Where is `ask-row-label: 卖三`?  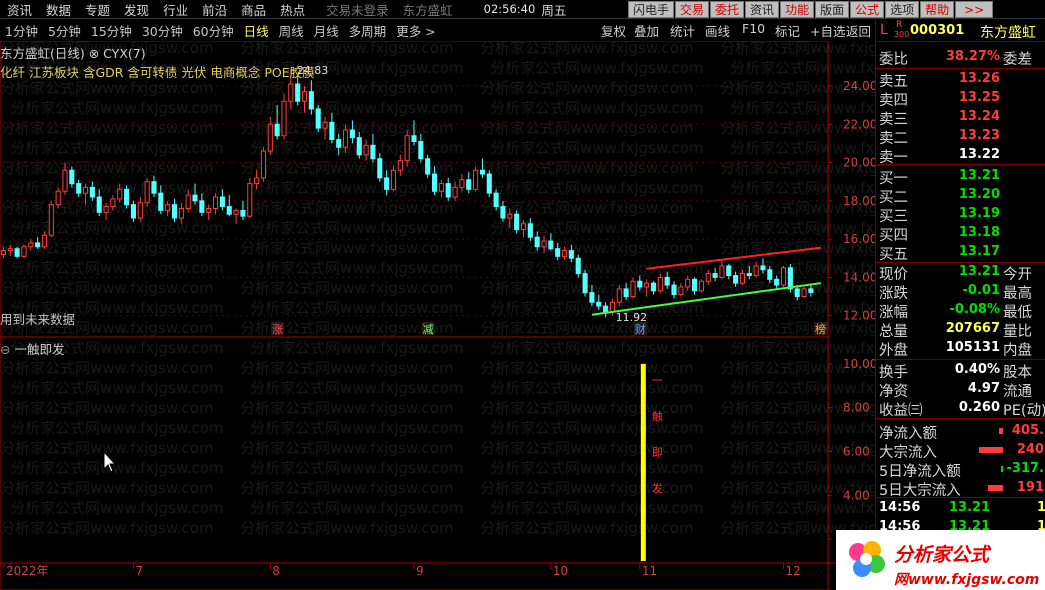
ask-row-label: 卖三 is located at coordinates (893, 120).